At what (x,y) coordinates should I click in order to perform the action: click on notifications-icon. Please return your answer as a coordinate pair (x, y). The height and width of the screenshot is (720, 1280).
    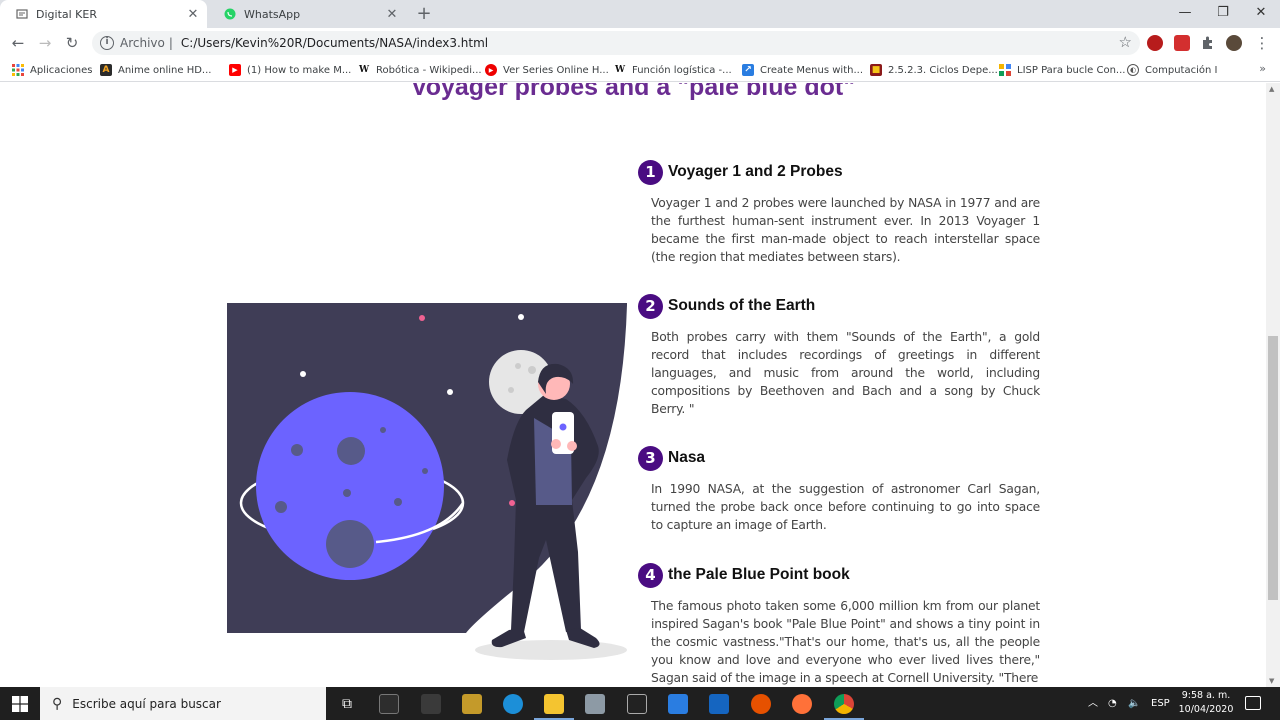
    Looking at the image, I should click on (1253, 703).